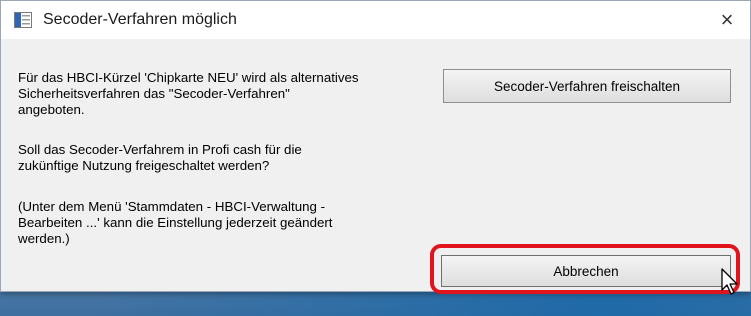 The width and height of the screenshot is (751, 316). I want to click on cancel-button: Abbrechen, so click(586, 271).